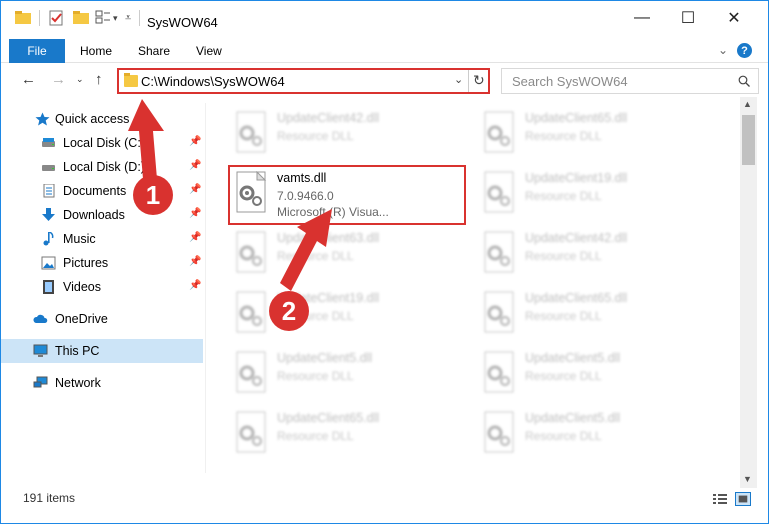 This screenshot has height=524, width=769. I want to click on search-box: Search SysWOW64, so click(630, 81).